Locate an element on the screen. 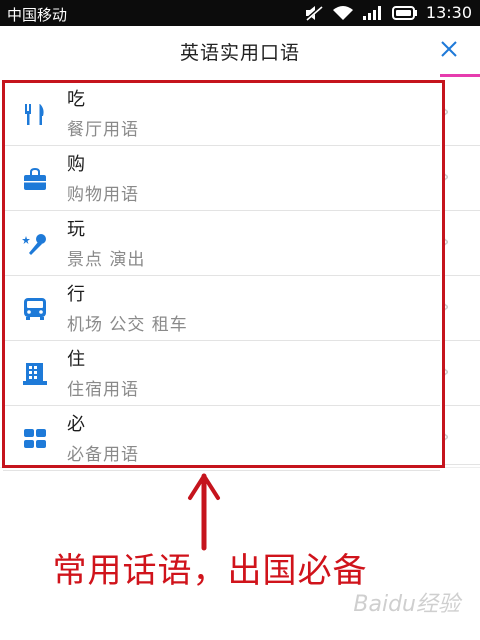  baidu-watermark: Baidu经验 is located at coordinates (406, 604).